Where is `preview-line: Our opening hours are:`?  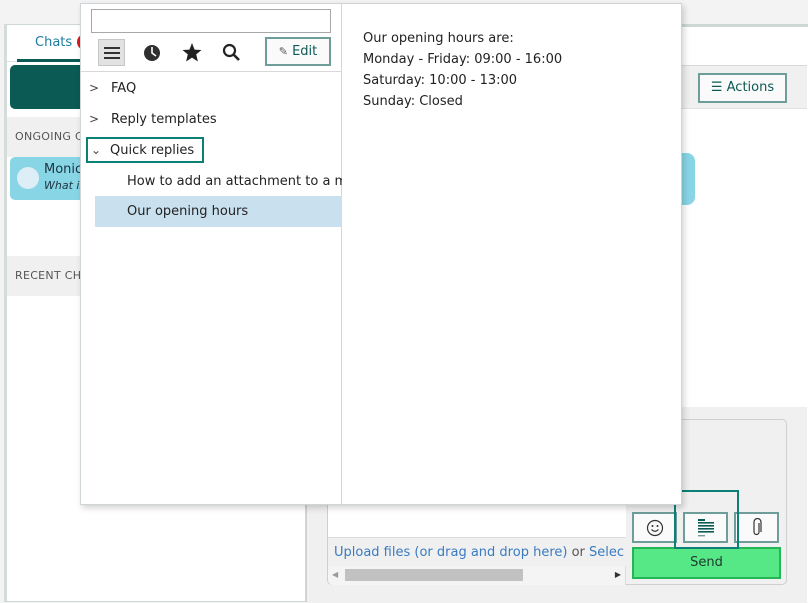 preview-line: Our opening hours are: is located at coordinates (438, 38).